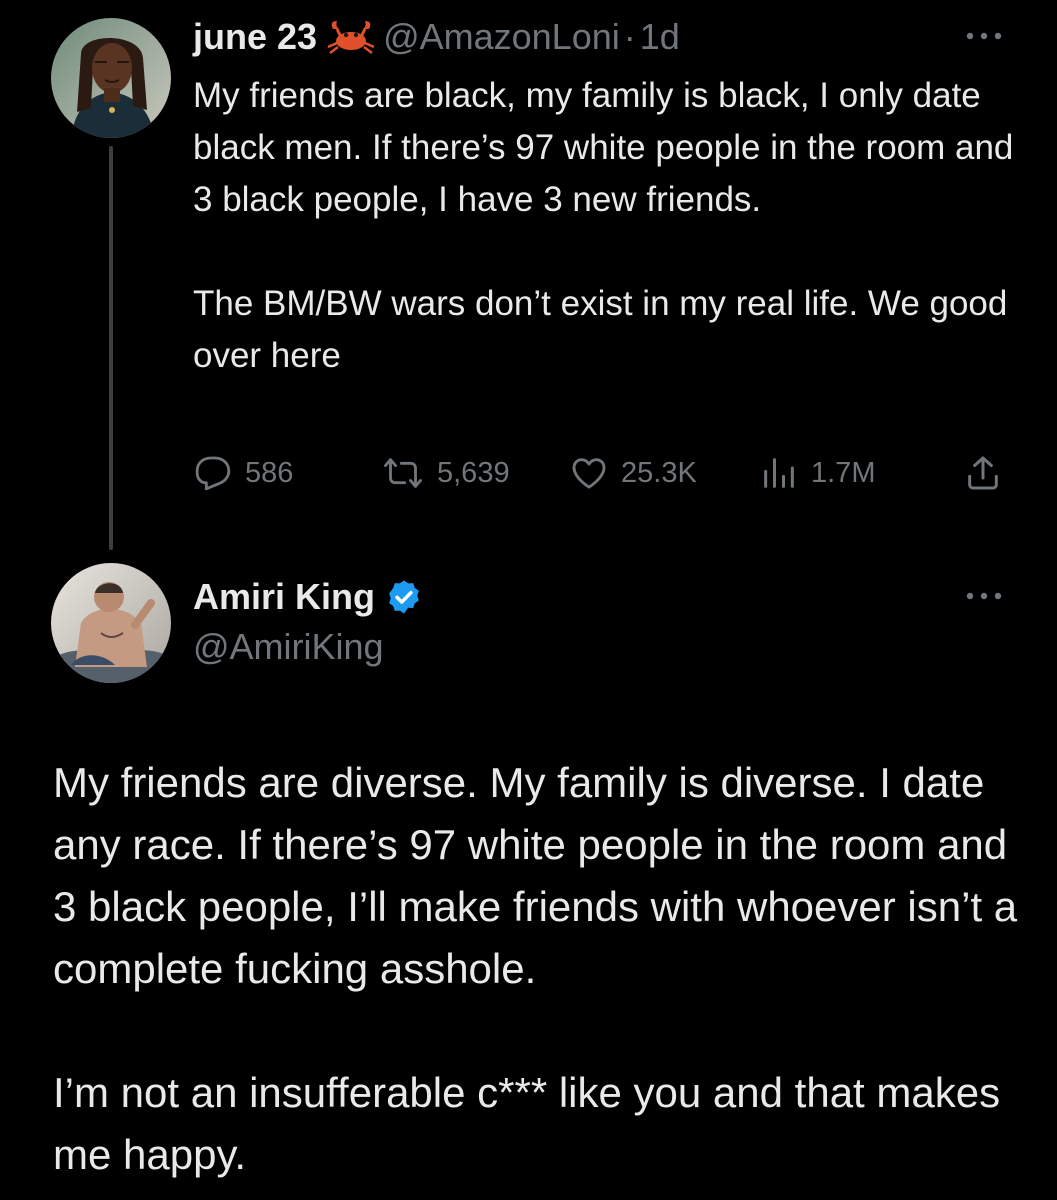 The width and height of the screenshot is (1057, 1200). What do you see at coordinates (501, 37) in the screenshot?
I see `tweet-1-handle: @AmazonLoni` at bounding box center [501, 37].